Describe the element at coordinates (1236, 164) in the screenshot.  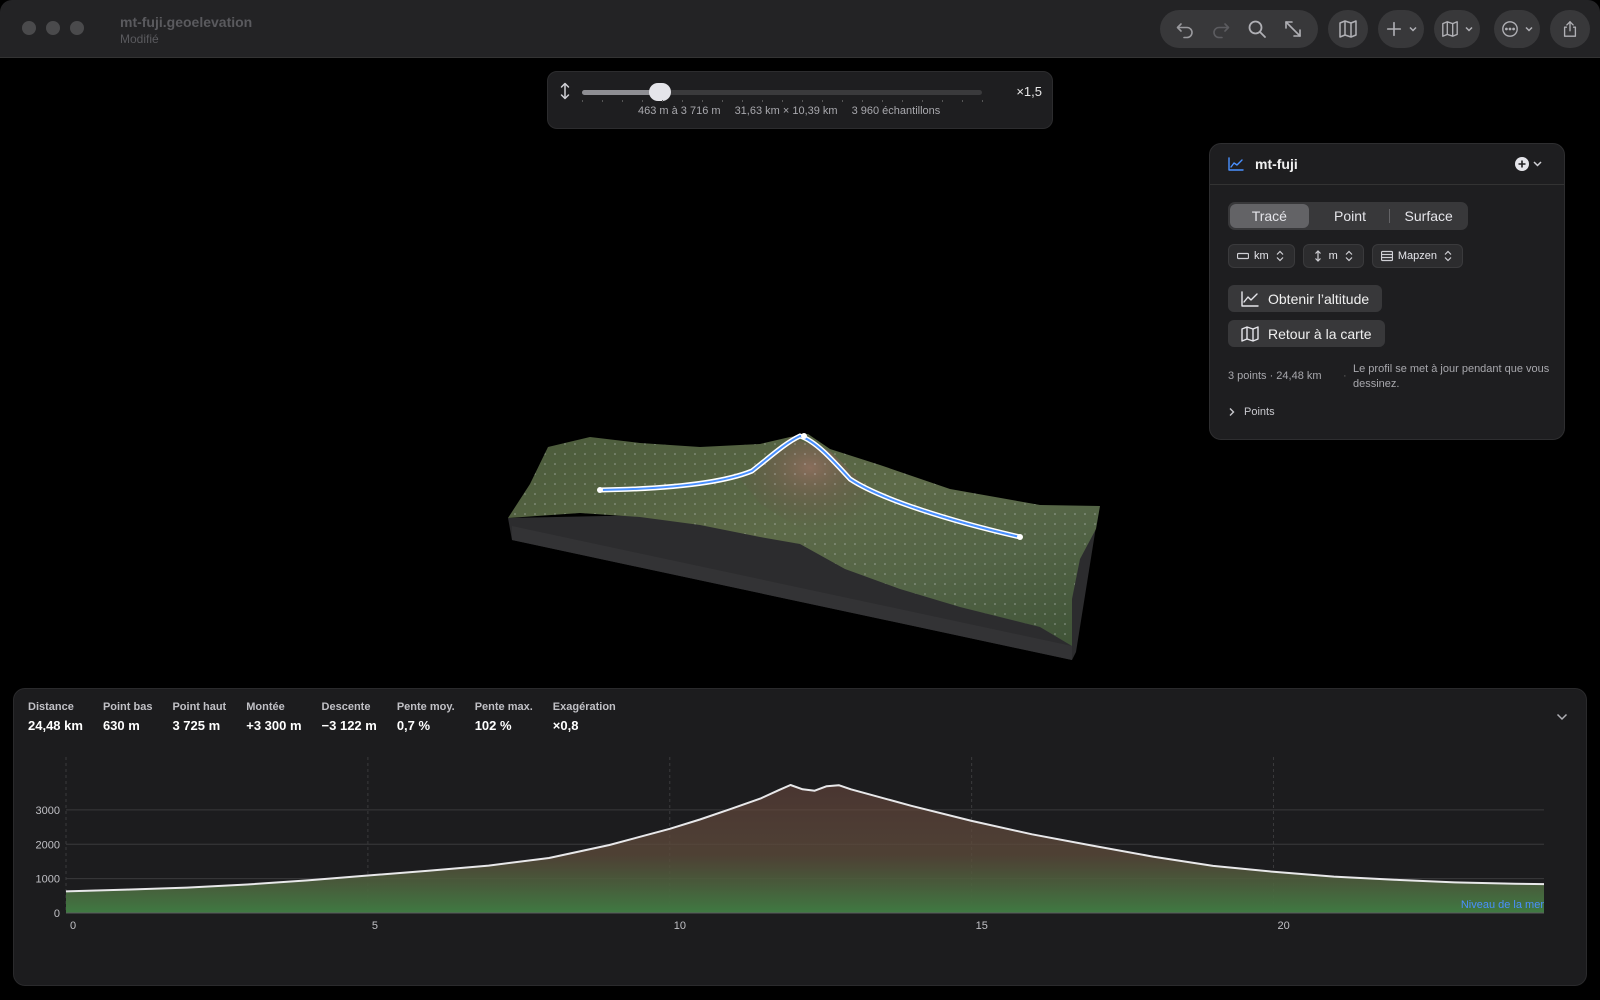
I see `line-chart-icon` at that location.